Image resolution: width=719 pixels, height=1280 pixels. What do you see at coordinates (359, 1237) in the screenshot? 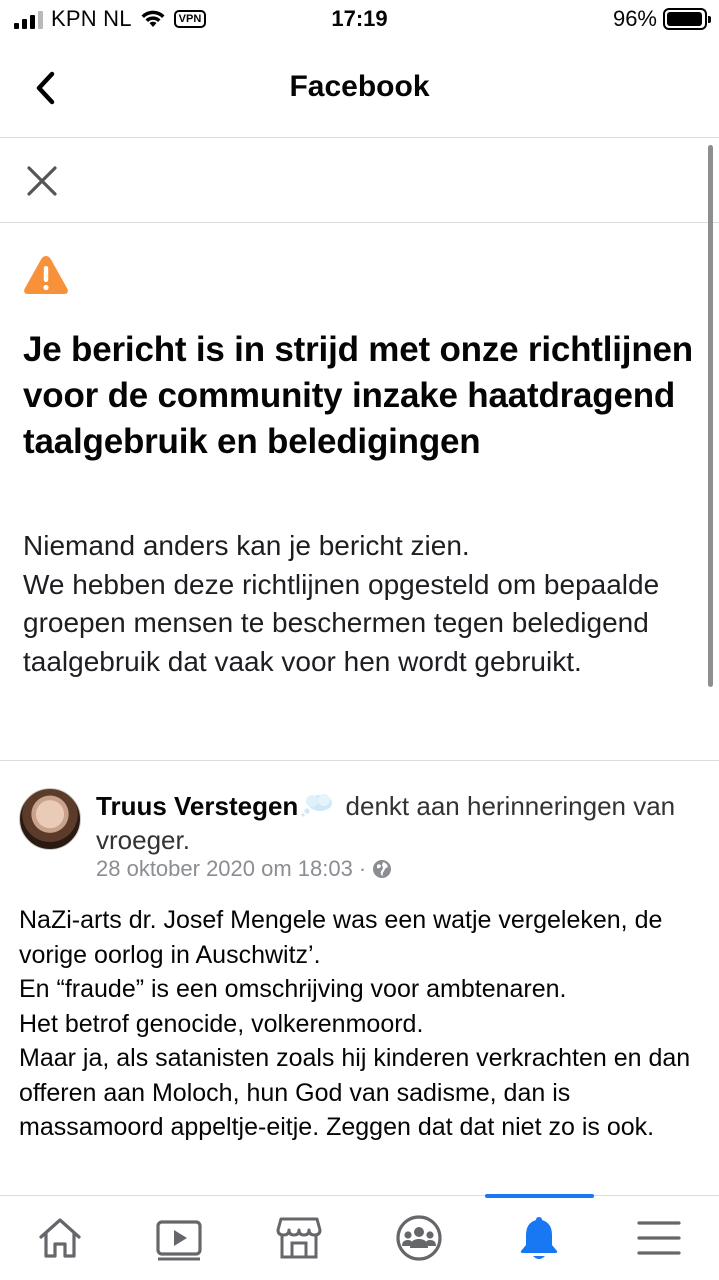
I see `bottom-tab-bar` at bounding box center [359, 1237].